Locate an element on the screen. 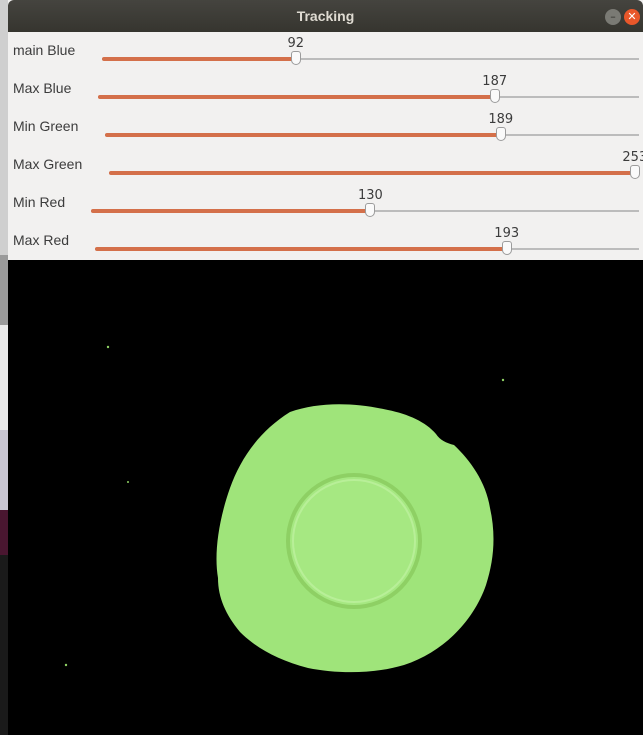 The height and width of the screenshot is (735, 643). trackbar-value: 92 is located at coordinates (296, 43).